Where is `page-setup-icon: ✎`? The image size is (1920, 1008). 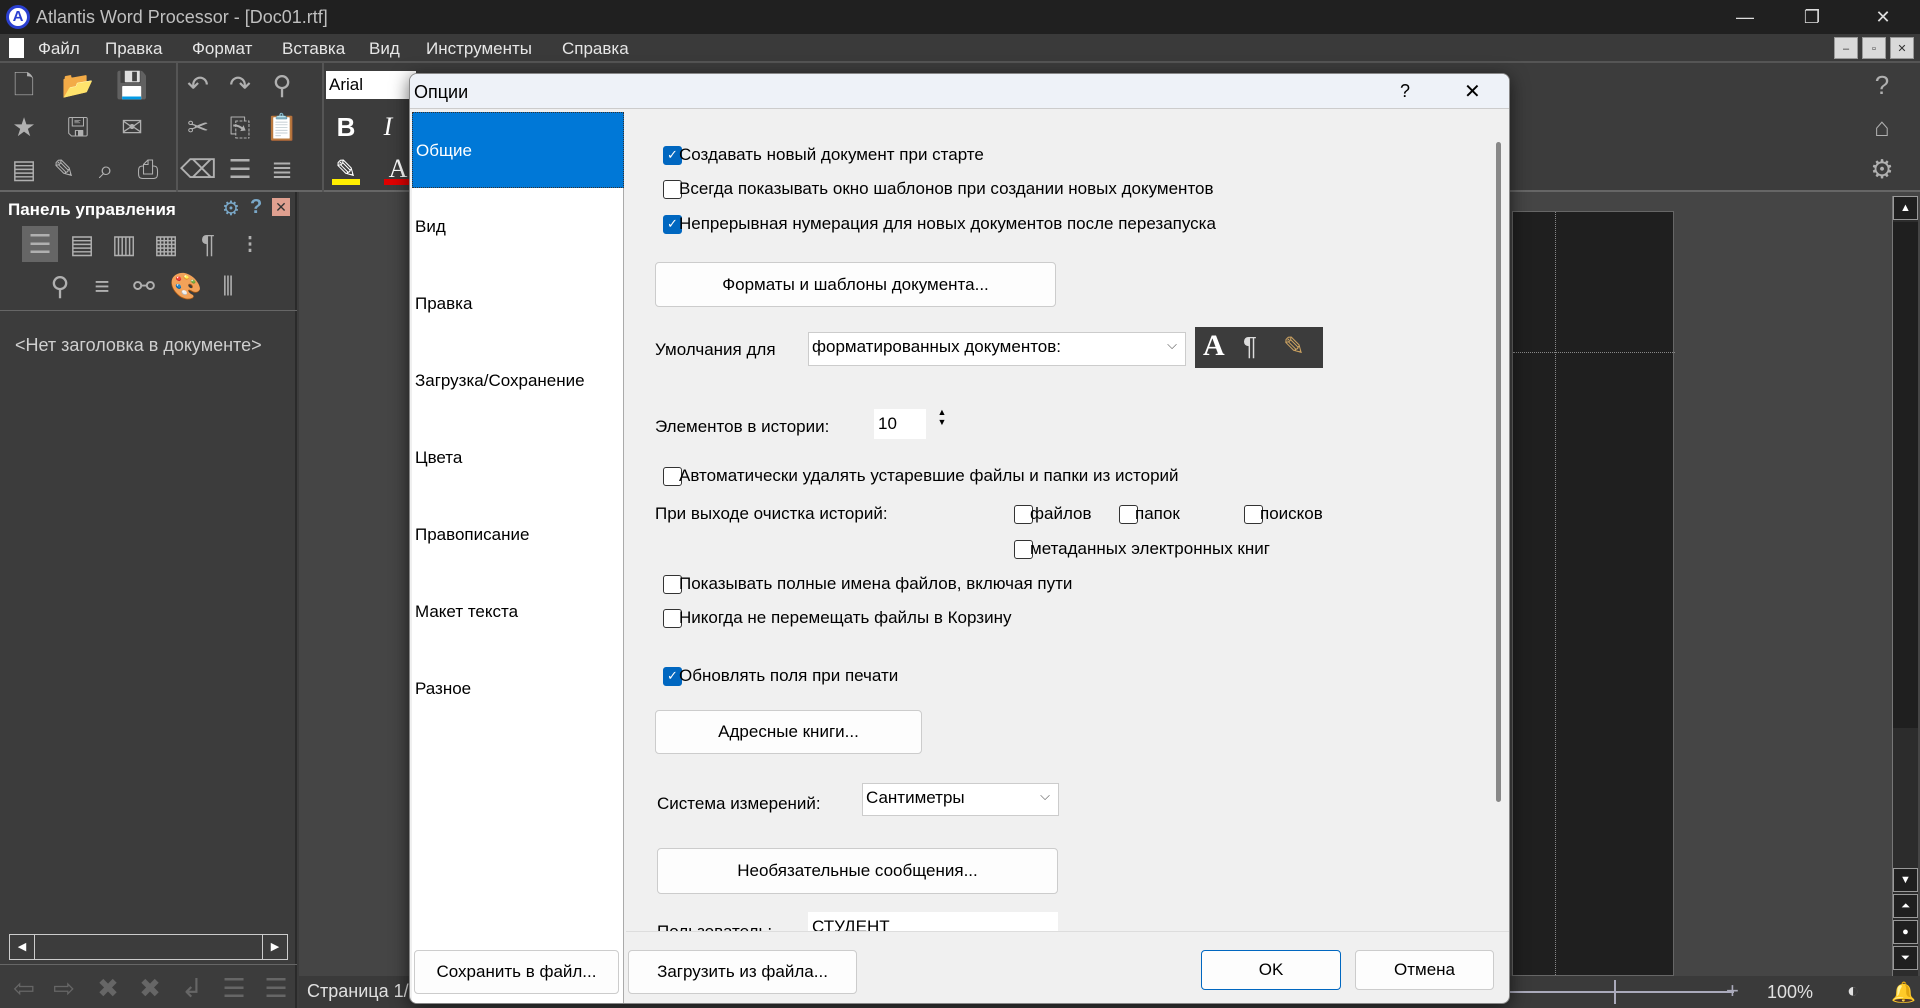
page-setup-icon: ✎ is located at coordinates (64, 169).